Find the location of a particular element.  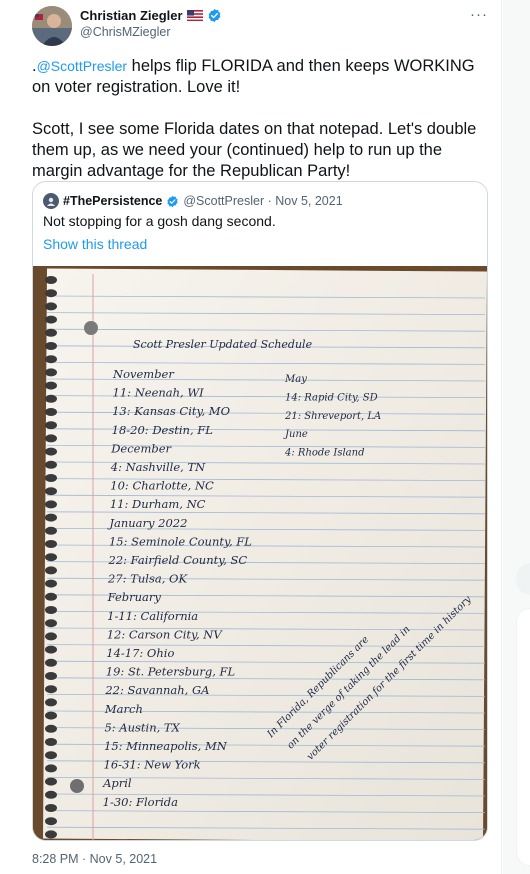

notepad-left-entry: 11: Neenah, WI is located at coordinates (159, 393).